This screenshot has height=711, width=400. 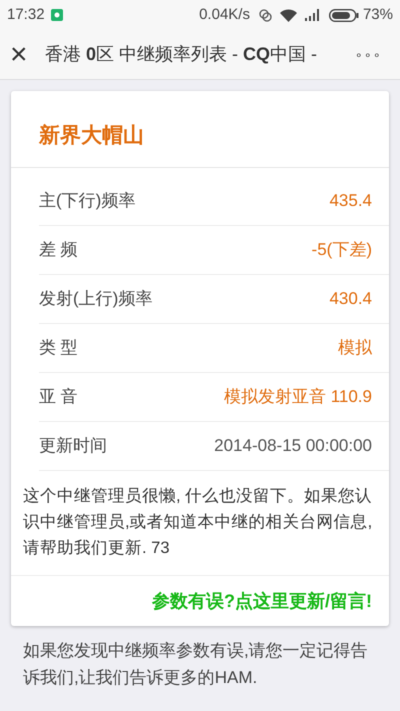 What do you see at coordinates (195, 664) in the screenshot?
I see `footer-text: 如果您发现中继频率参数有误,请您一定记得告诉我们,让我们告诉更多的HAM.` at bounding box center [195, 664].